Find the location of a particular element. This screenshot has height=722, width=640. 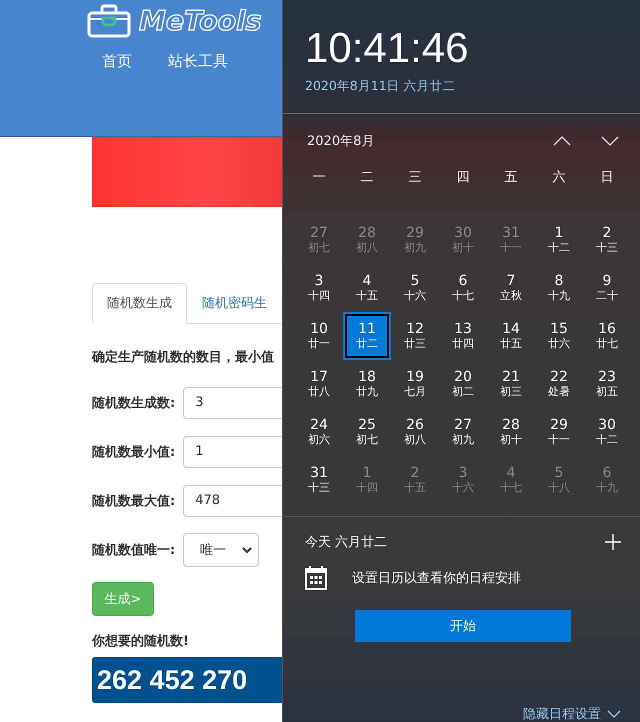

calendar-day: 20 初二 is located at coordinates (463, 384).